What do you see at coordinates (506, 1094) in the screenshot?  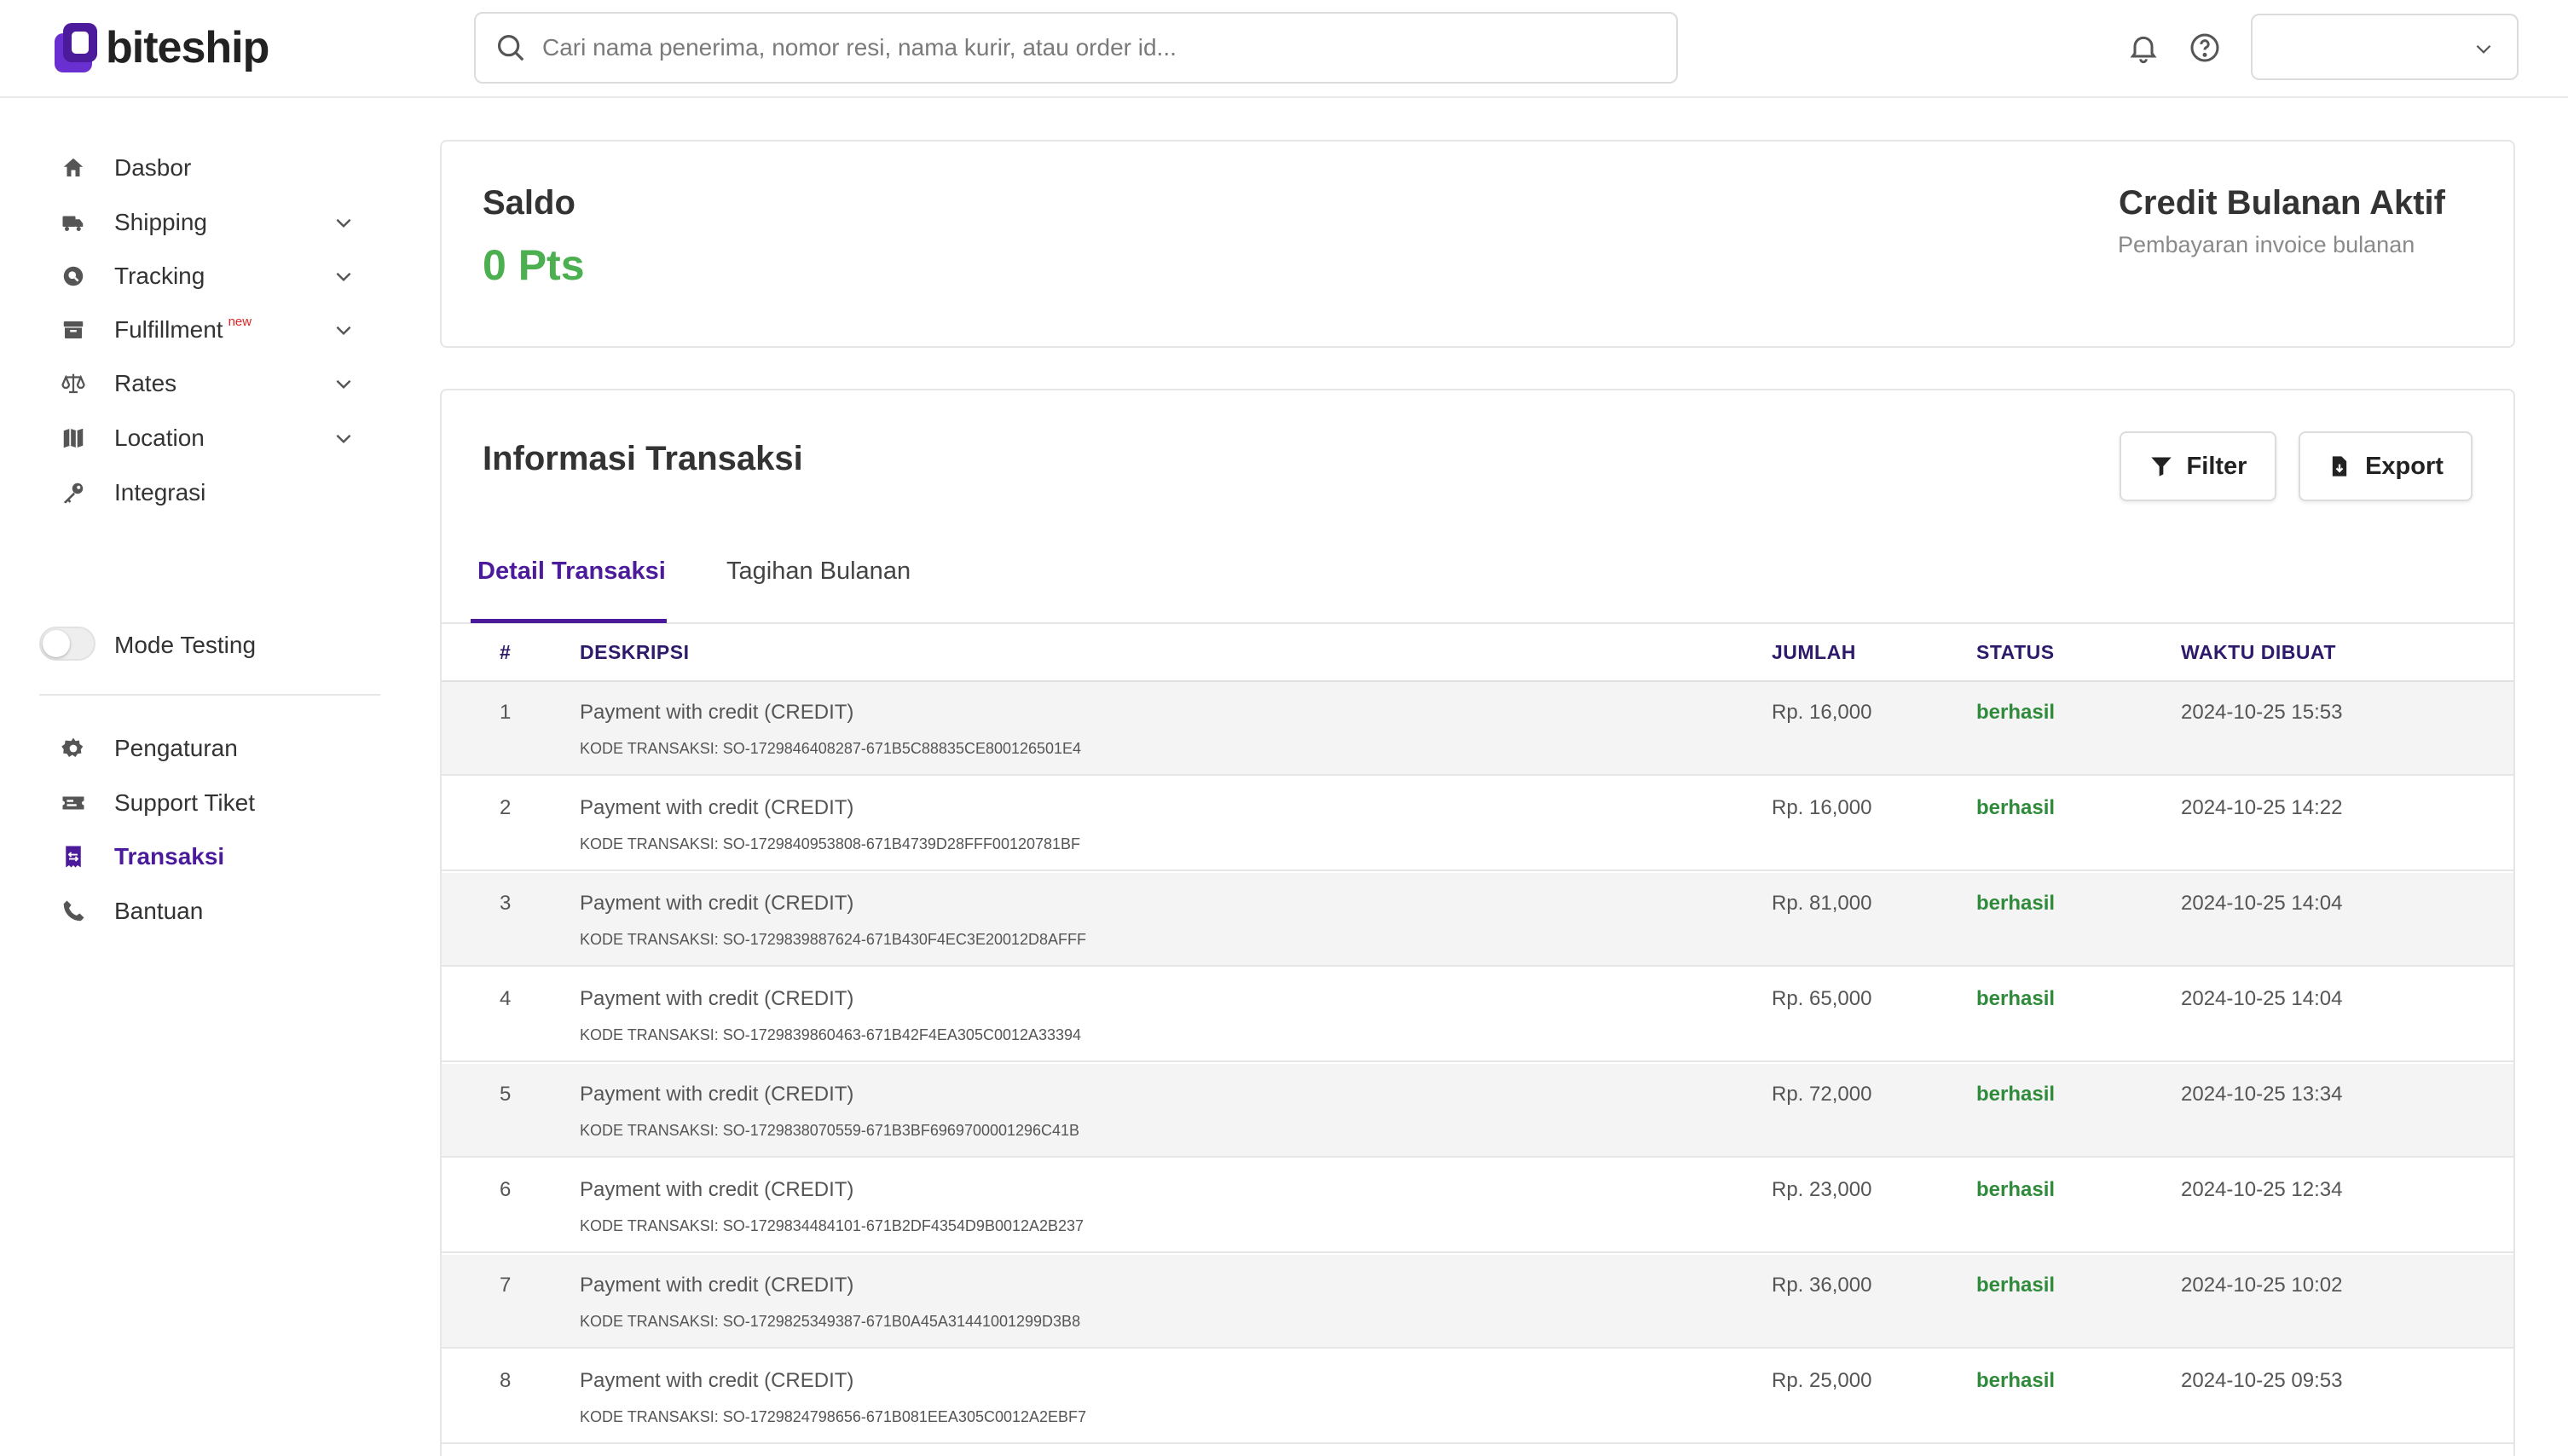 I see `cell-number: 5` at bounding box center [506, 1094].